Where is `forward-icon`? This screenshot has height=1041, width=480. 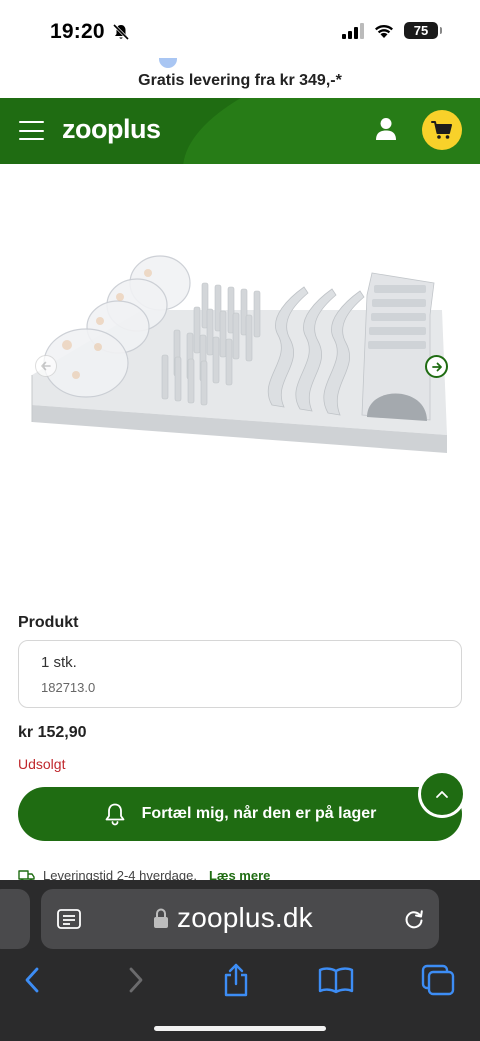 forward-icon is located at coordinates (136, 980).